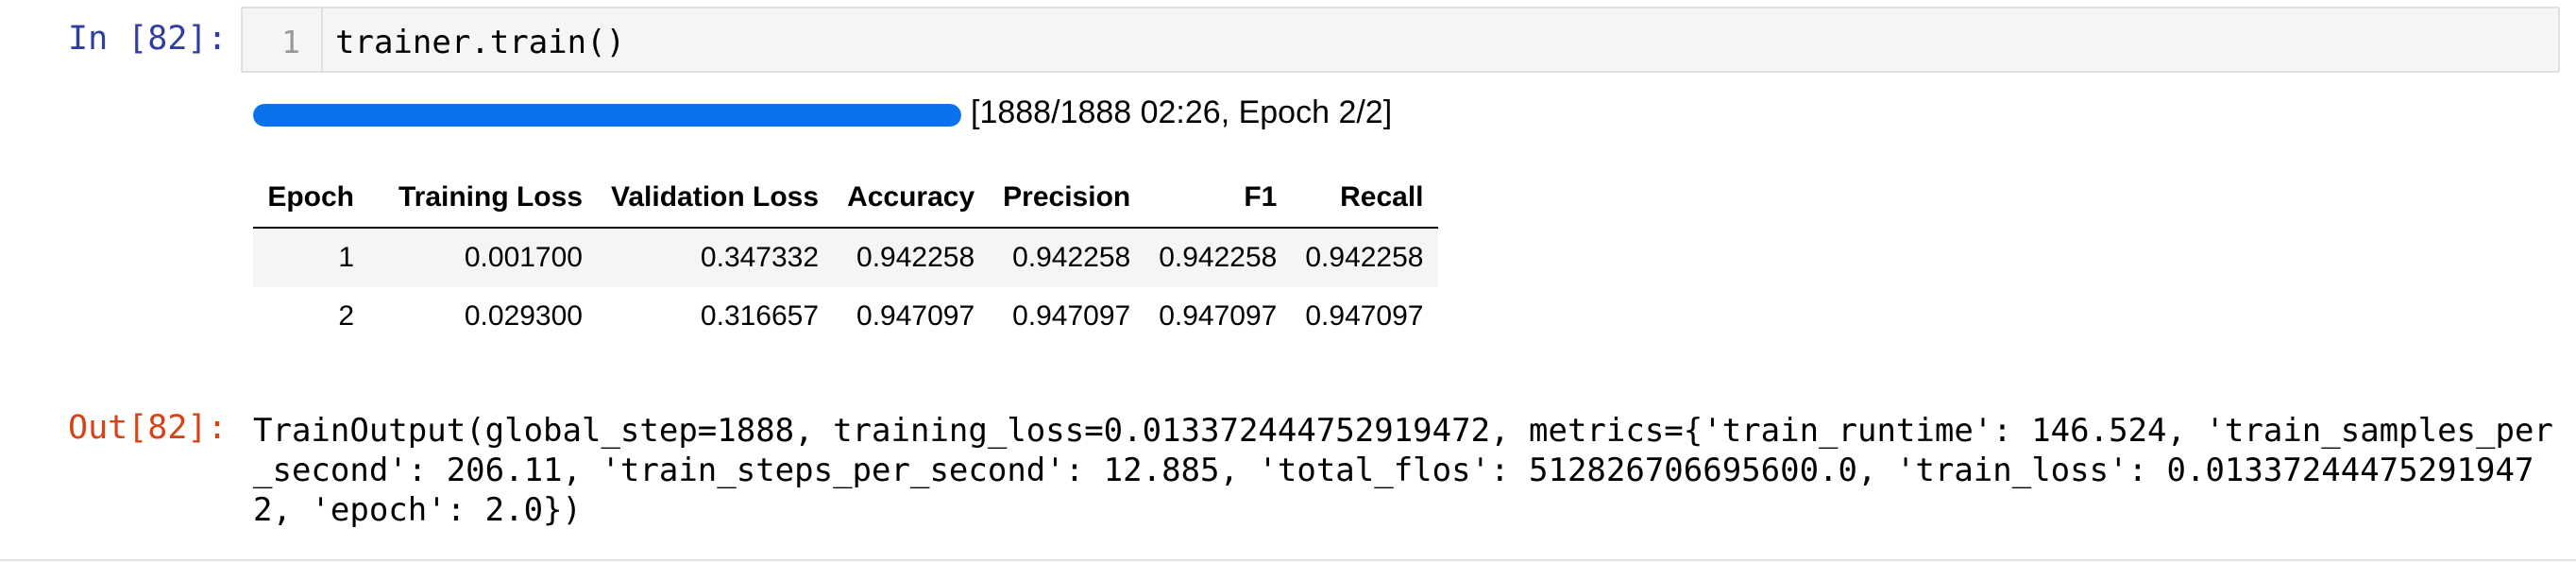  What do you see at coordinates (148, 39) in the screenshot?
I see `input-prompt: In [82]:` at bounding box center [148, 39].